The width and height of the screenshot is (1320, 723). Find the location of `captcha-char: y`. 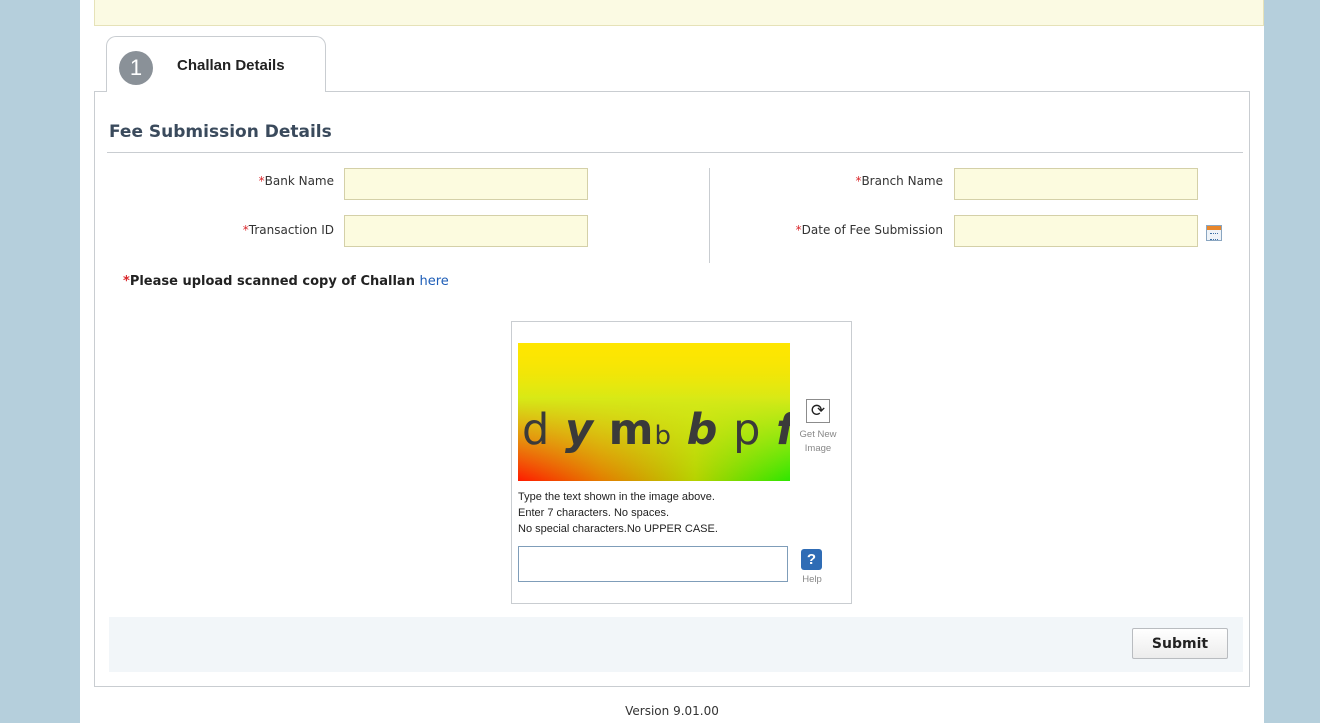

captcha-char: y is located at coordinates (579, 430).